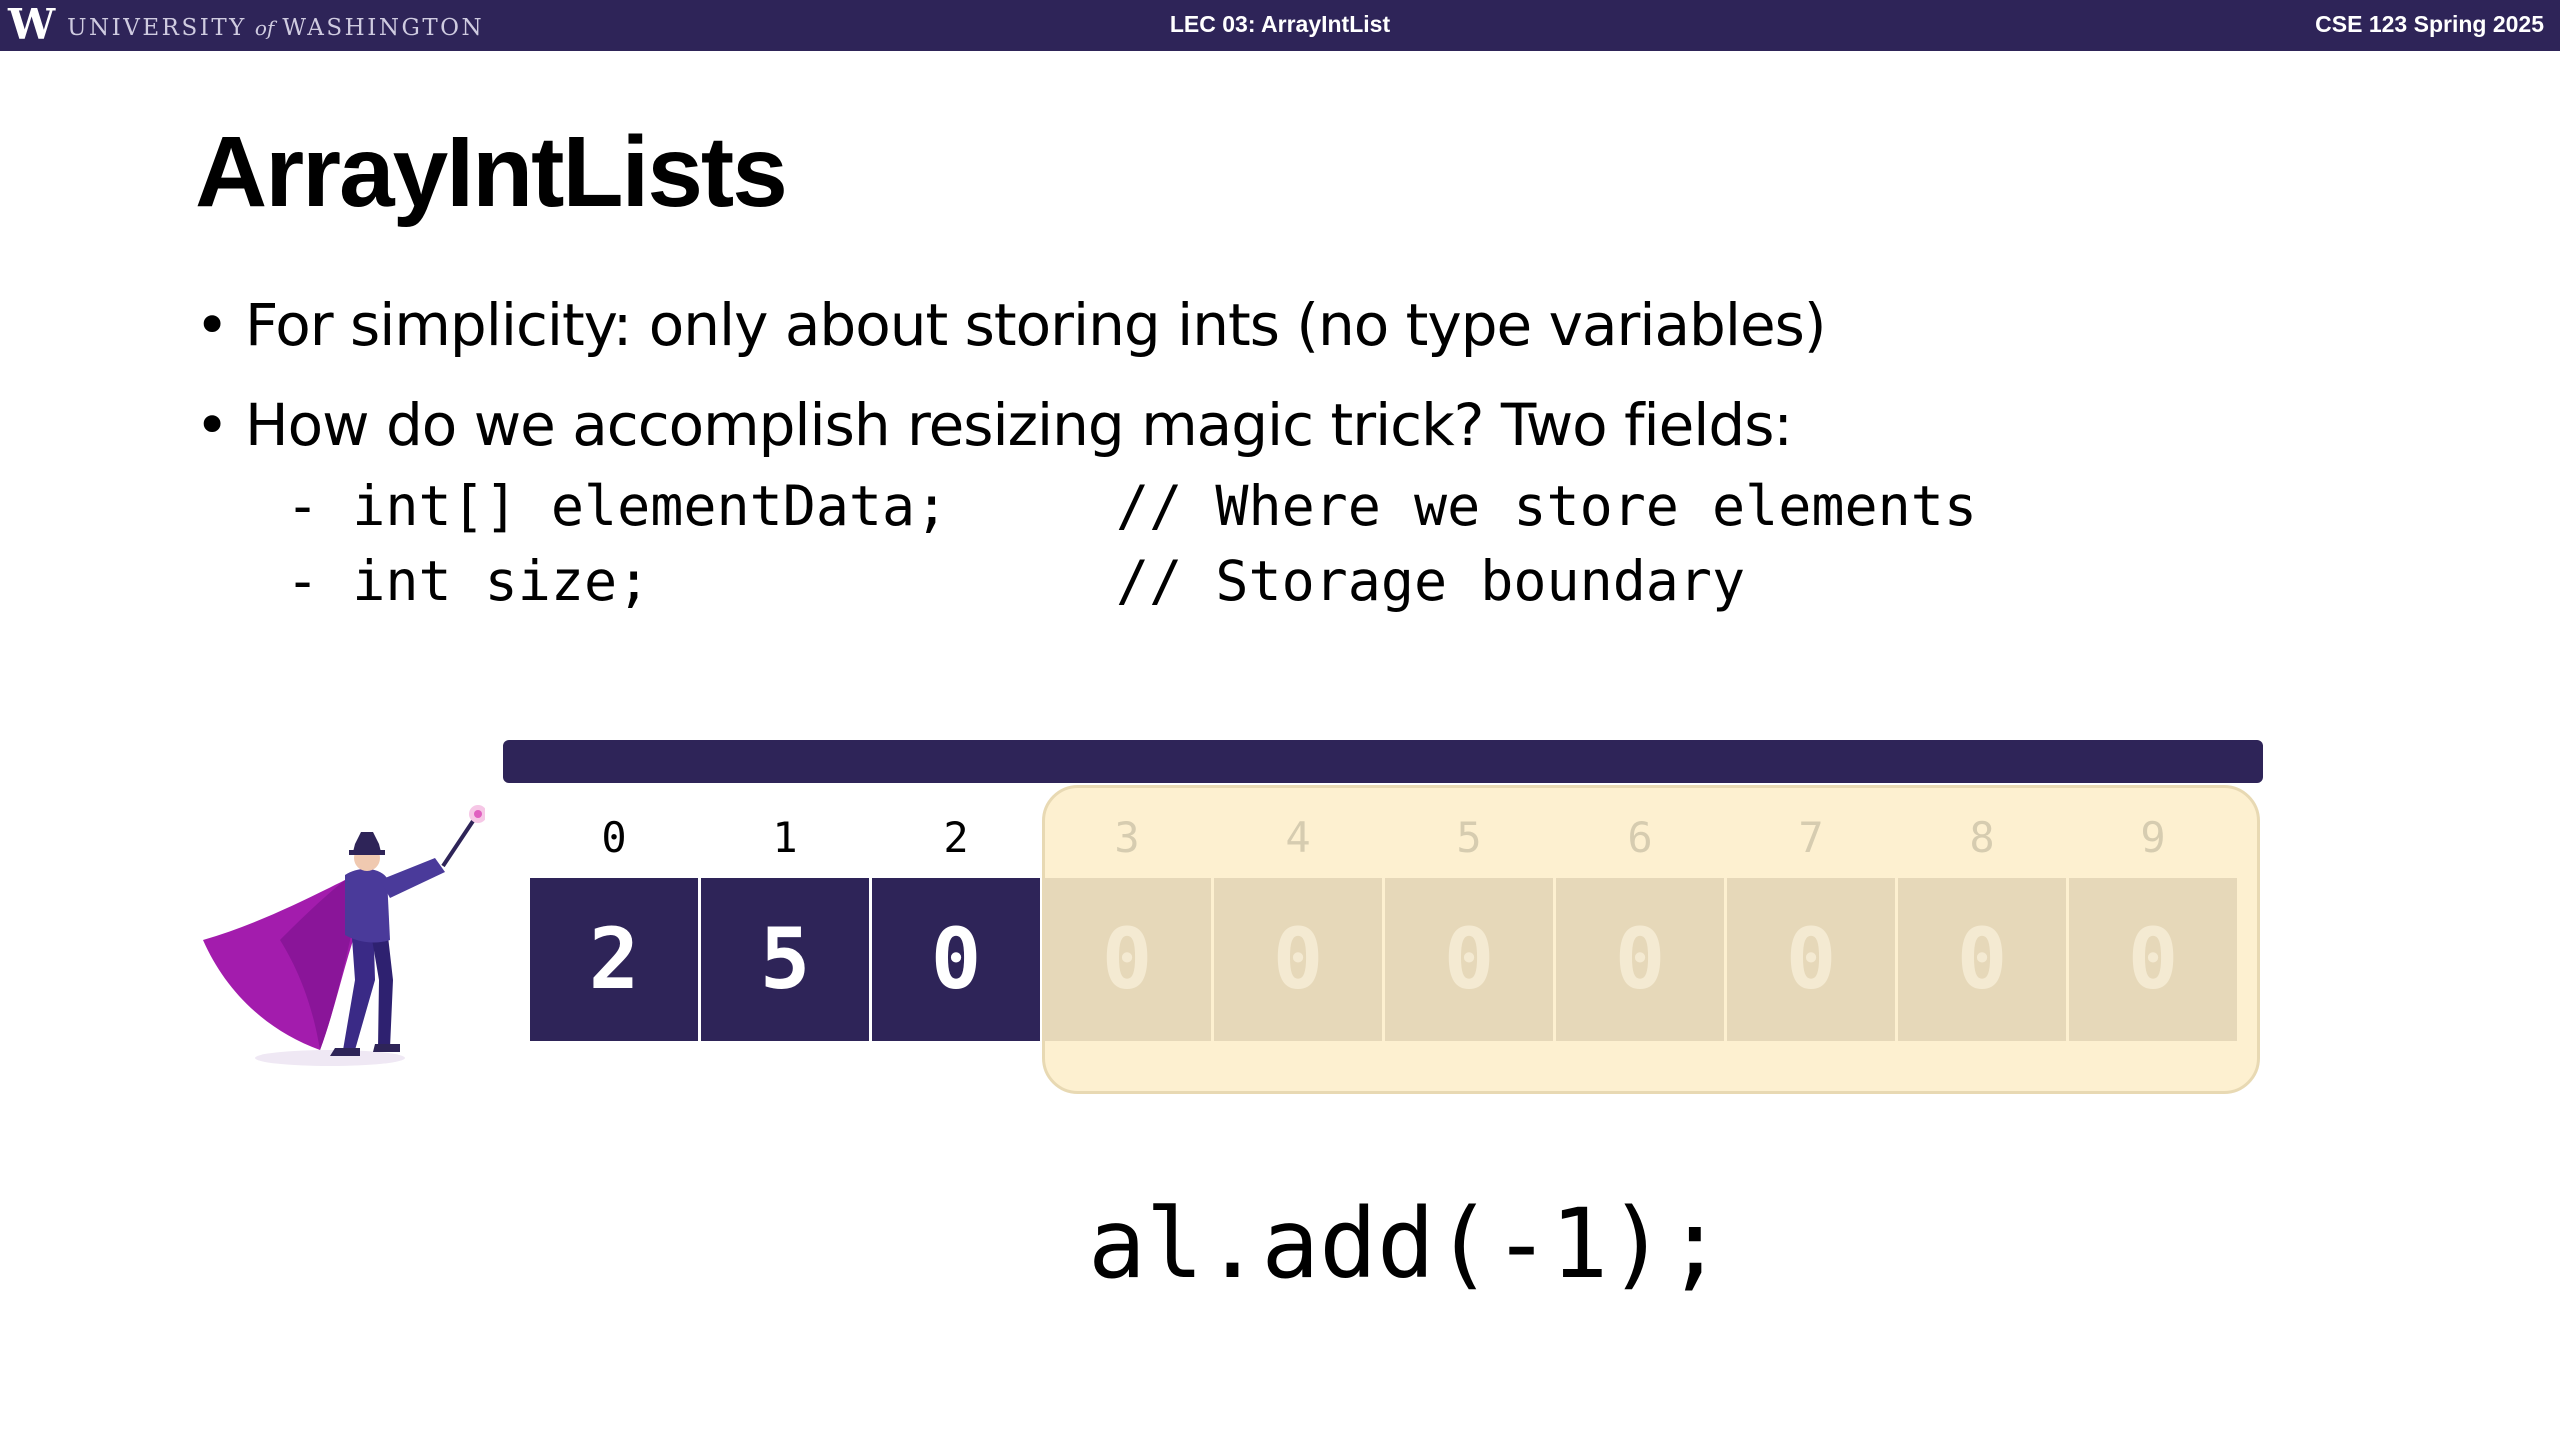  What do you see at coordinates (1811, 837) in the screenshot?
I see `array-index-label: 7` at bounding box center [1811, 837].